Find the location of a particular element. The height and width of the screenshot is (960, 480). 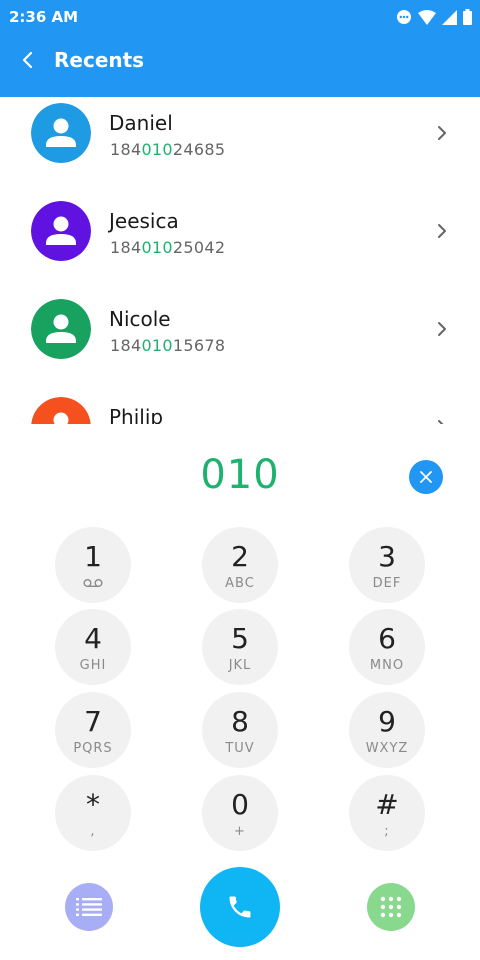

status-icons is located at coordinates (434, 17).